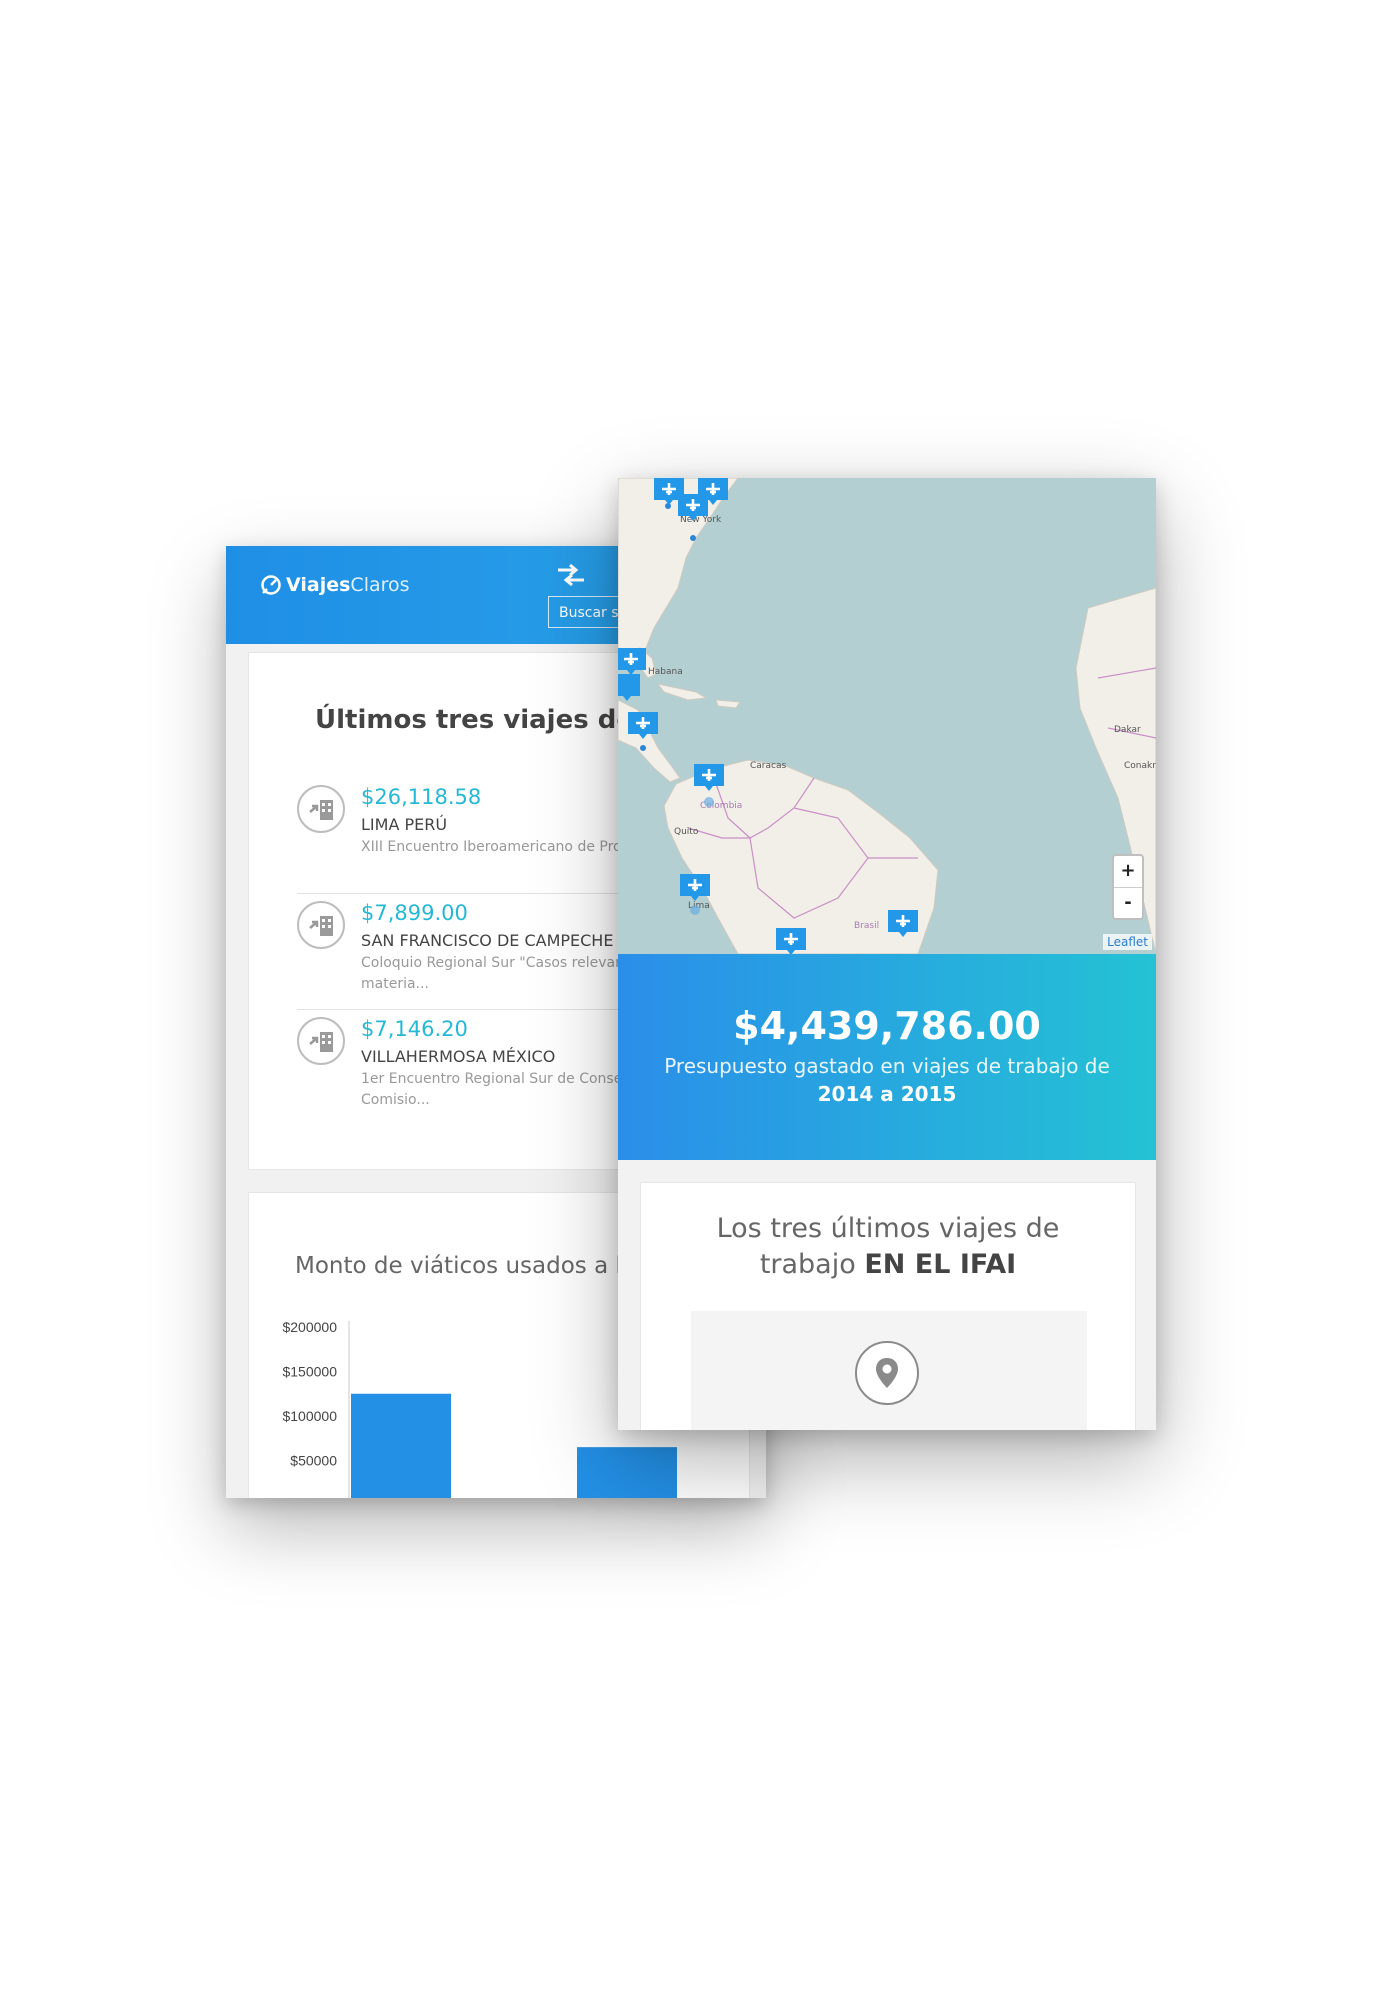 This screenshot has width=1400, height=1990. What do you see at coordinates (313, 1461) in the screenshot?
I see `y-tick-label: $50000` at bounding box center [313, 1461].